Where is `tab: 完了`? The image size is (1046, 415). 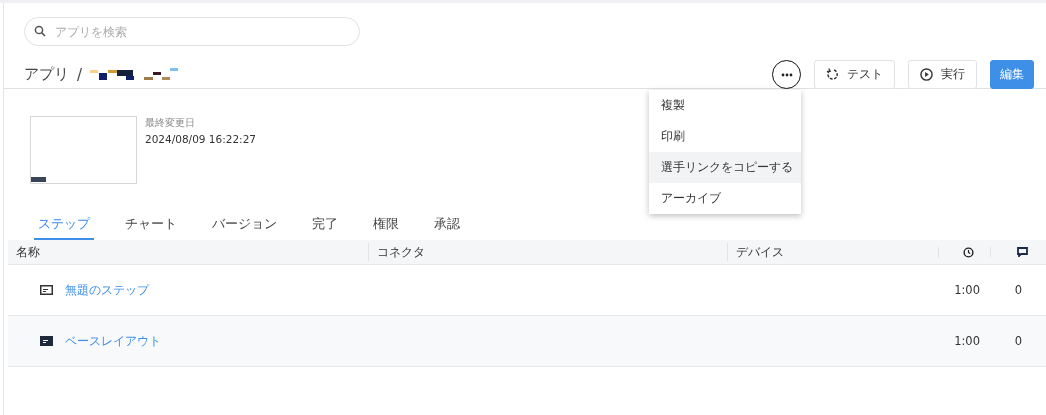
tab: 完了 is located at coordinates (325, 228).